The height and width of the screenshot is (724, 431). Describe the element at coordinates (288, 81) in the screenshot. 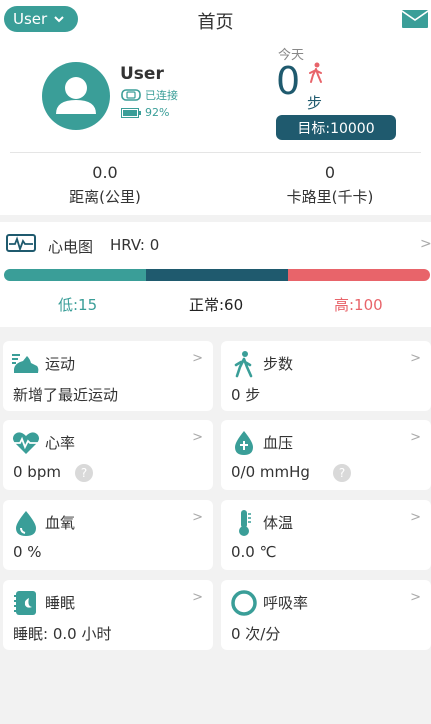

I see `steps-count: 0` at that location.